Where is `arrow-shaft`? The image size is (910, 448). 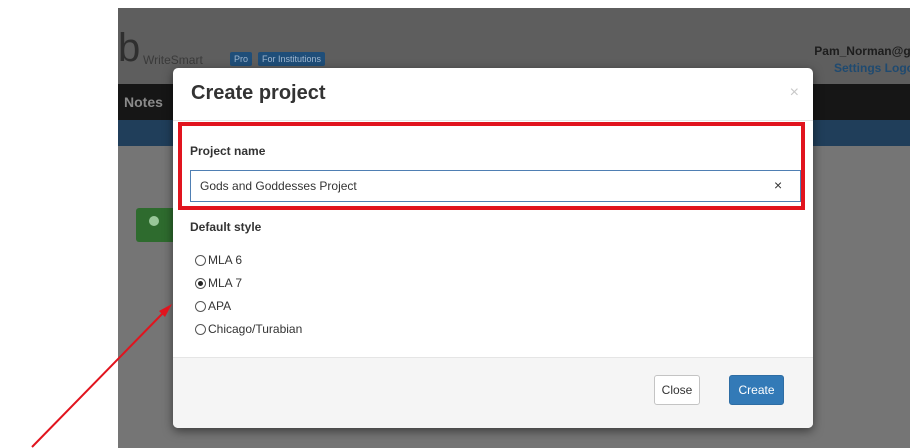
arrow-shaft is located at coordinates (98, 379).